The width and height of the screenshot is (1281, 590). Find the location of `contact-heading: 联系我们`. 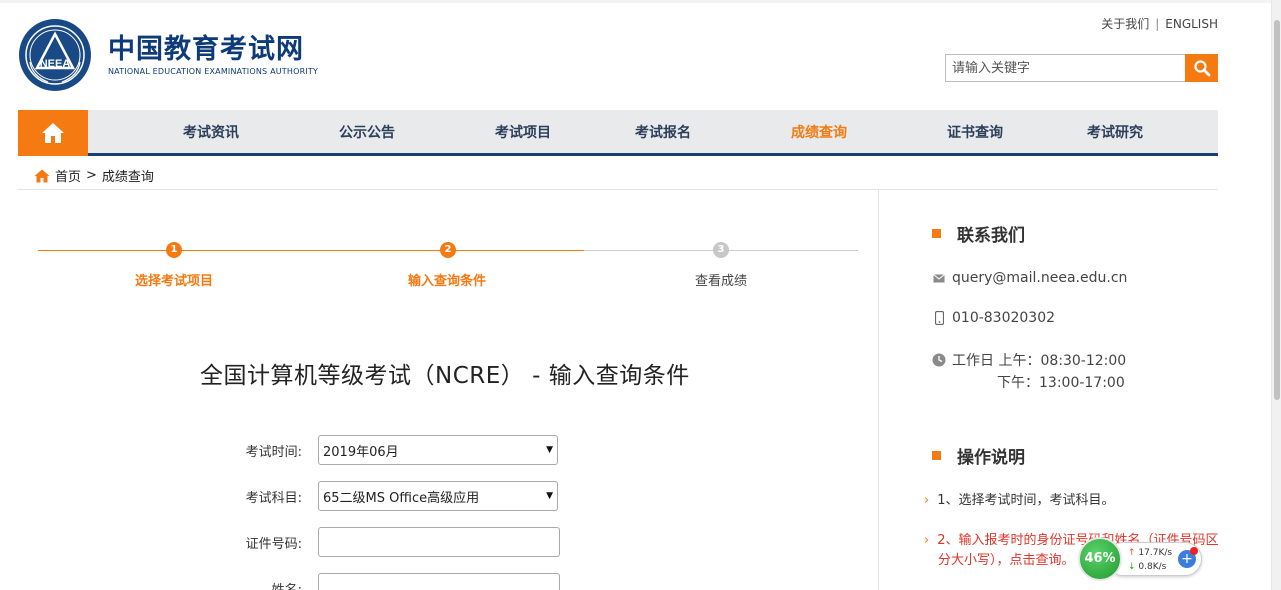

contact-heading: 联系我们 is located at coordinates (978, 233).